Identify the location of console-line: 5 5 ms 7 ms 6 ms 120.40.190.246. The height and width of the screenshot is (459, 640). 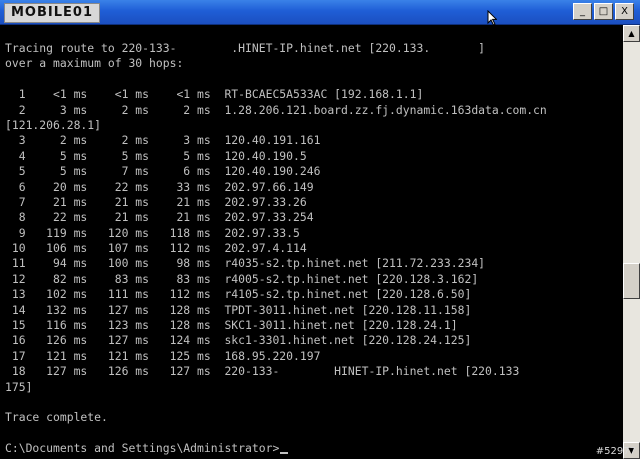
(163, 171).